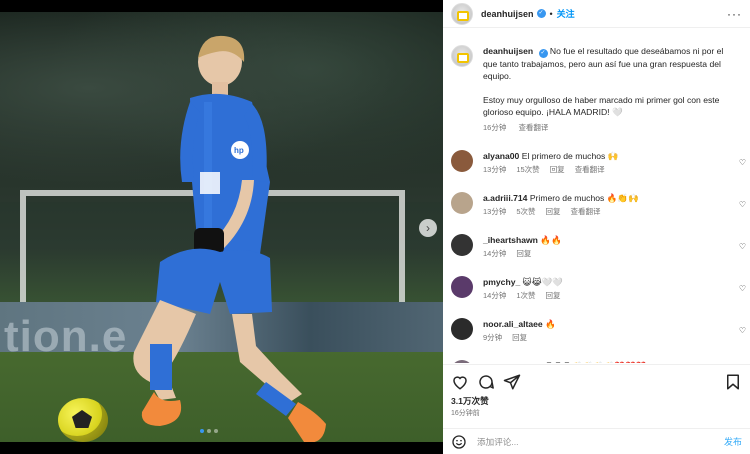  What do you see at coordinates (505, 198) in the screenshot?
I see `commenter-username: a.adriii.714` at bounding box center [505, 198].